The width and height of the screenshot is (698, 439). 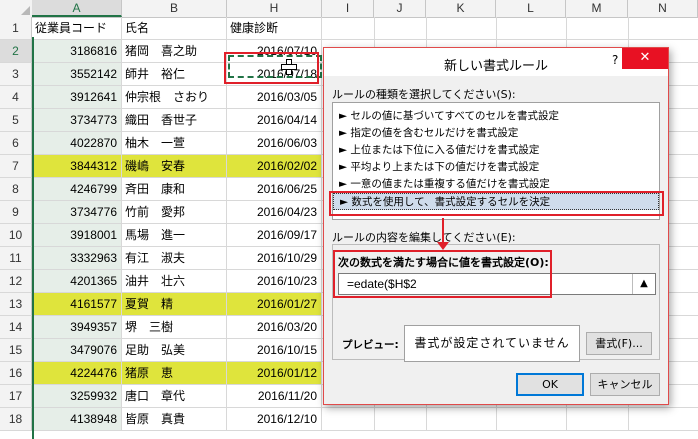 What do you see at coordinates (16, 235) in the screenshot?
I see `row-header: 10` at bounding box center [16, 235].